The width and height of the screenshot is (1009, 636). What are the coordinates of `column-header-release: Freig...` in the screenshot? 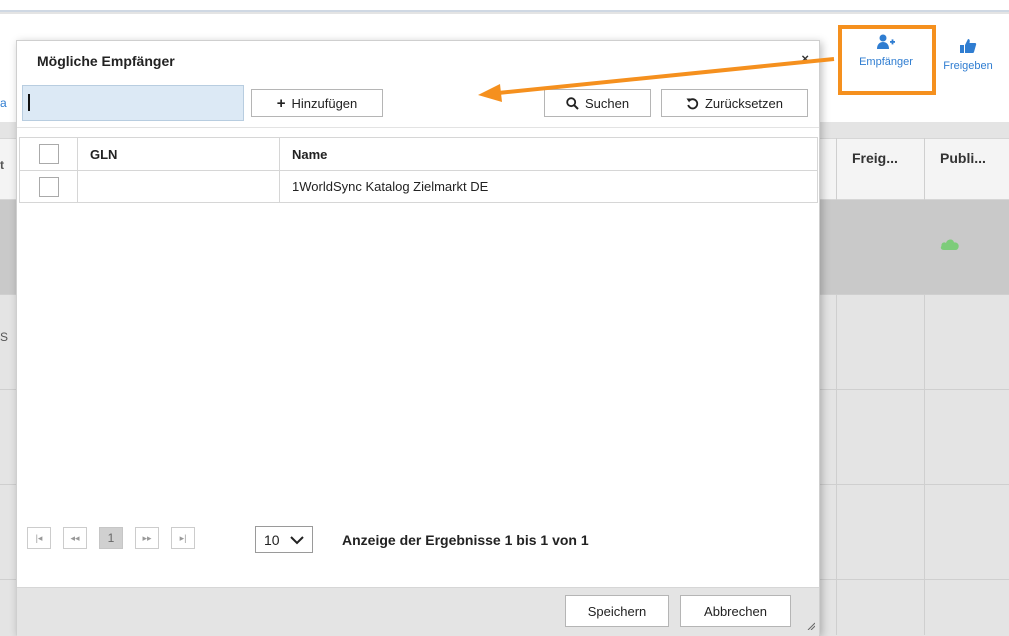 It's located at (875, 158).